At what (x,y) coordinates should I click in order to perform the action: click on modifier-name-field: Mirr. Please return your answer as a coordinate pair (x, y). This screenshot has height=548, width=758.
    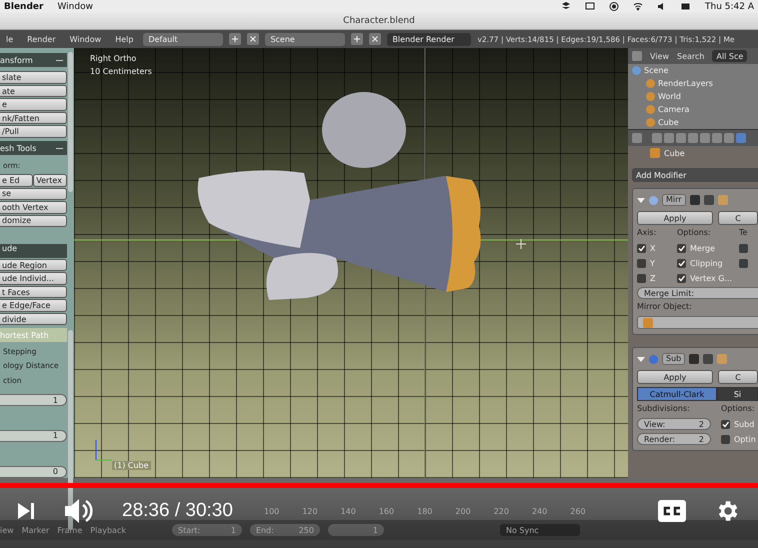
    Looking at the image, I should click on (674, 200).